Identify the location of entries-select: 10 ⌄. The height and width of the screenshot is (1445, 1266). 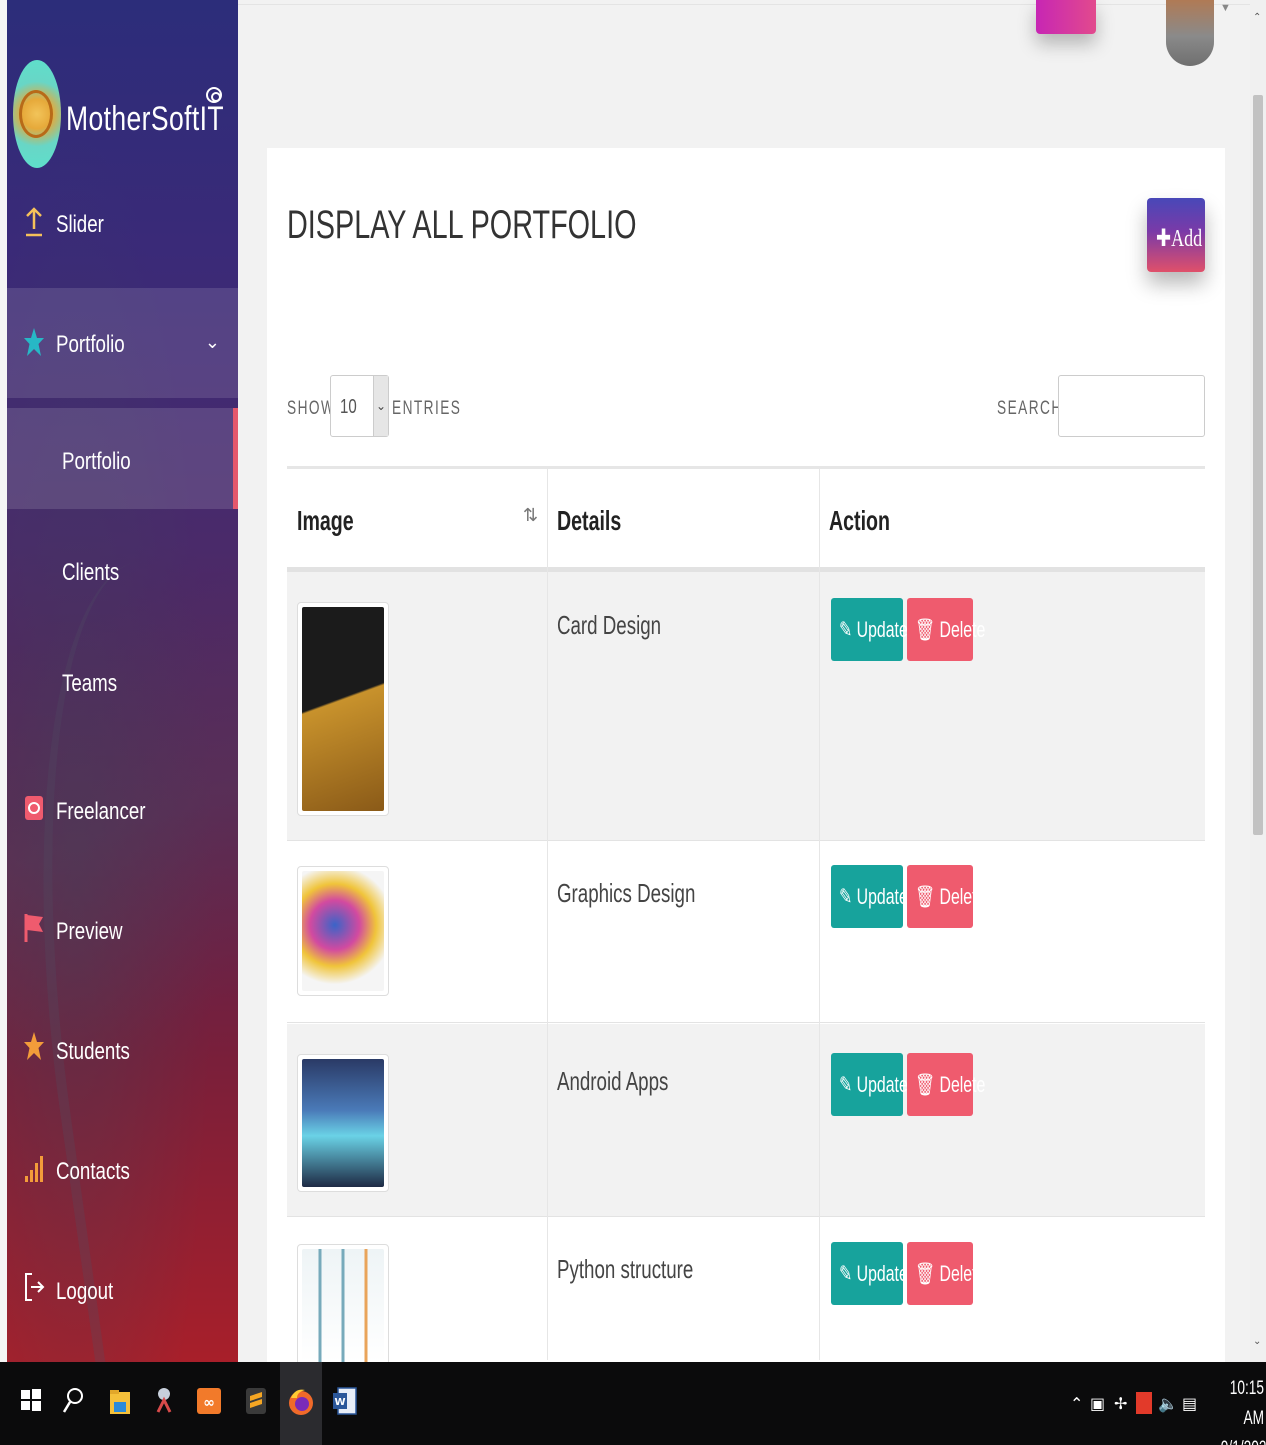
(359, 406).